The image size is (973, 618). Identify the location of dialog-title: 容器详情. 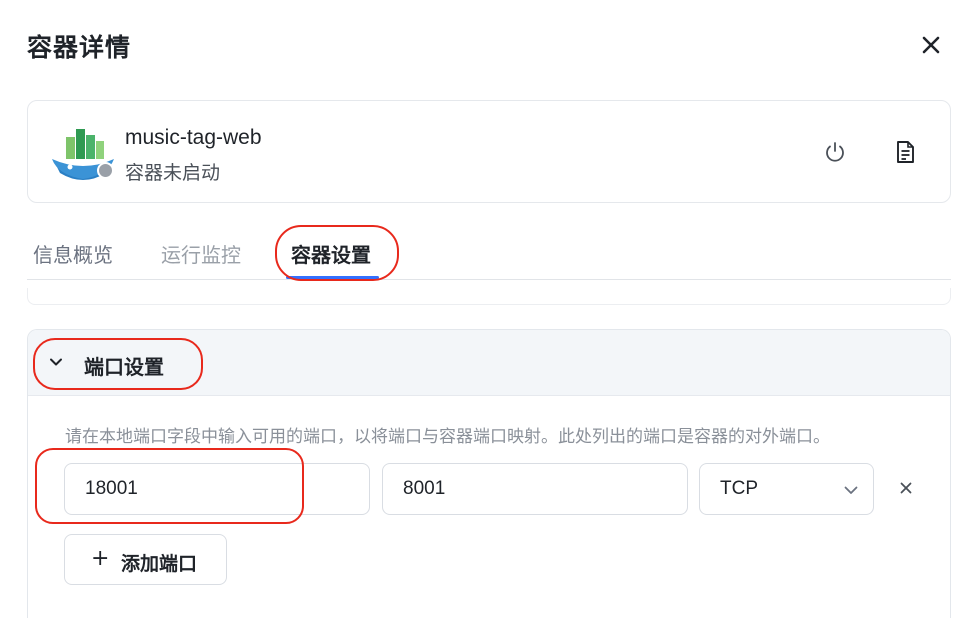
(79, 47).